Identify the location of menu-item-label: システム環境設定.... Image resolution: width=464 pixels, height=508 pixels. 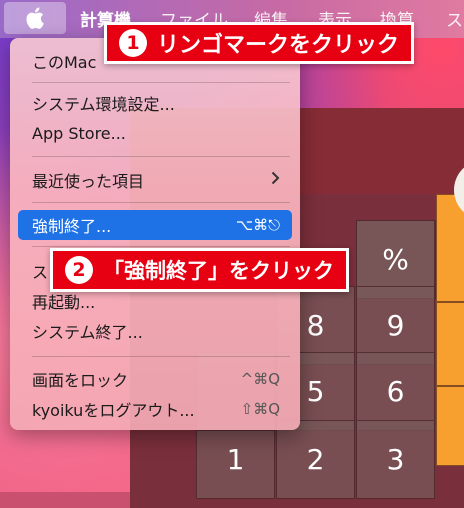
(103, 104).